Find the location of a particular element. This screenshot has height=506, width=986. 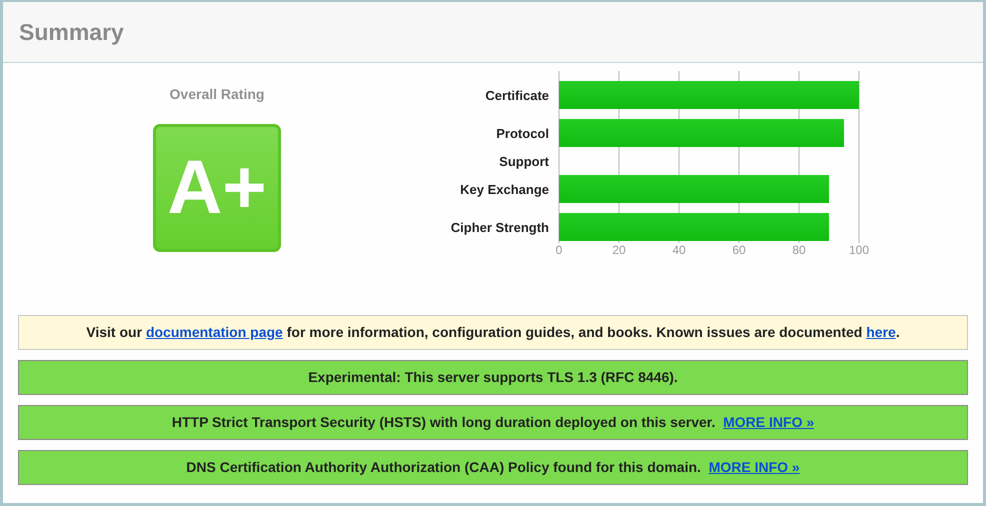

axis-tick-label: 100 is located at coordinates (859, 250).